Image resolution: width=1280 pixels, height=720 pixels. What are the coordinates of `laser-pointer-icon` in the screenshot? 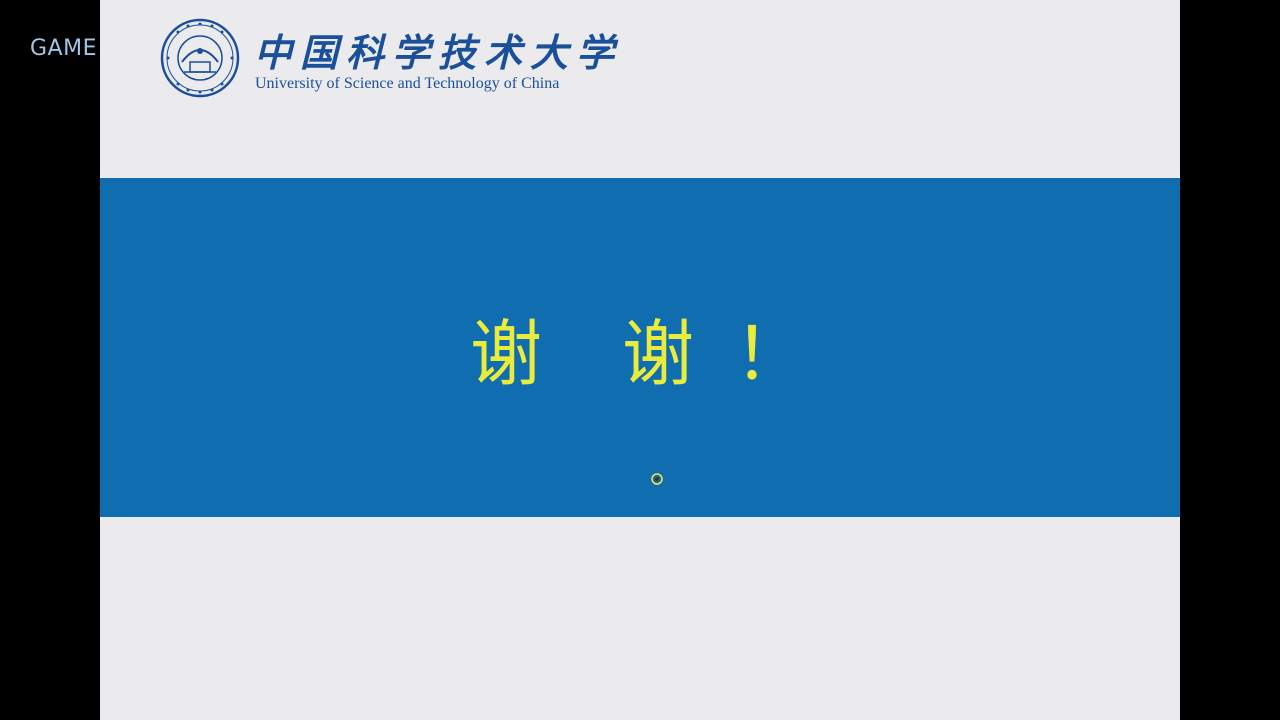 It's located at (657, 479).